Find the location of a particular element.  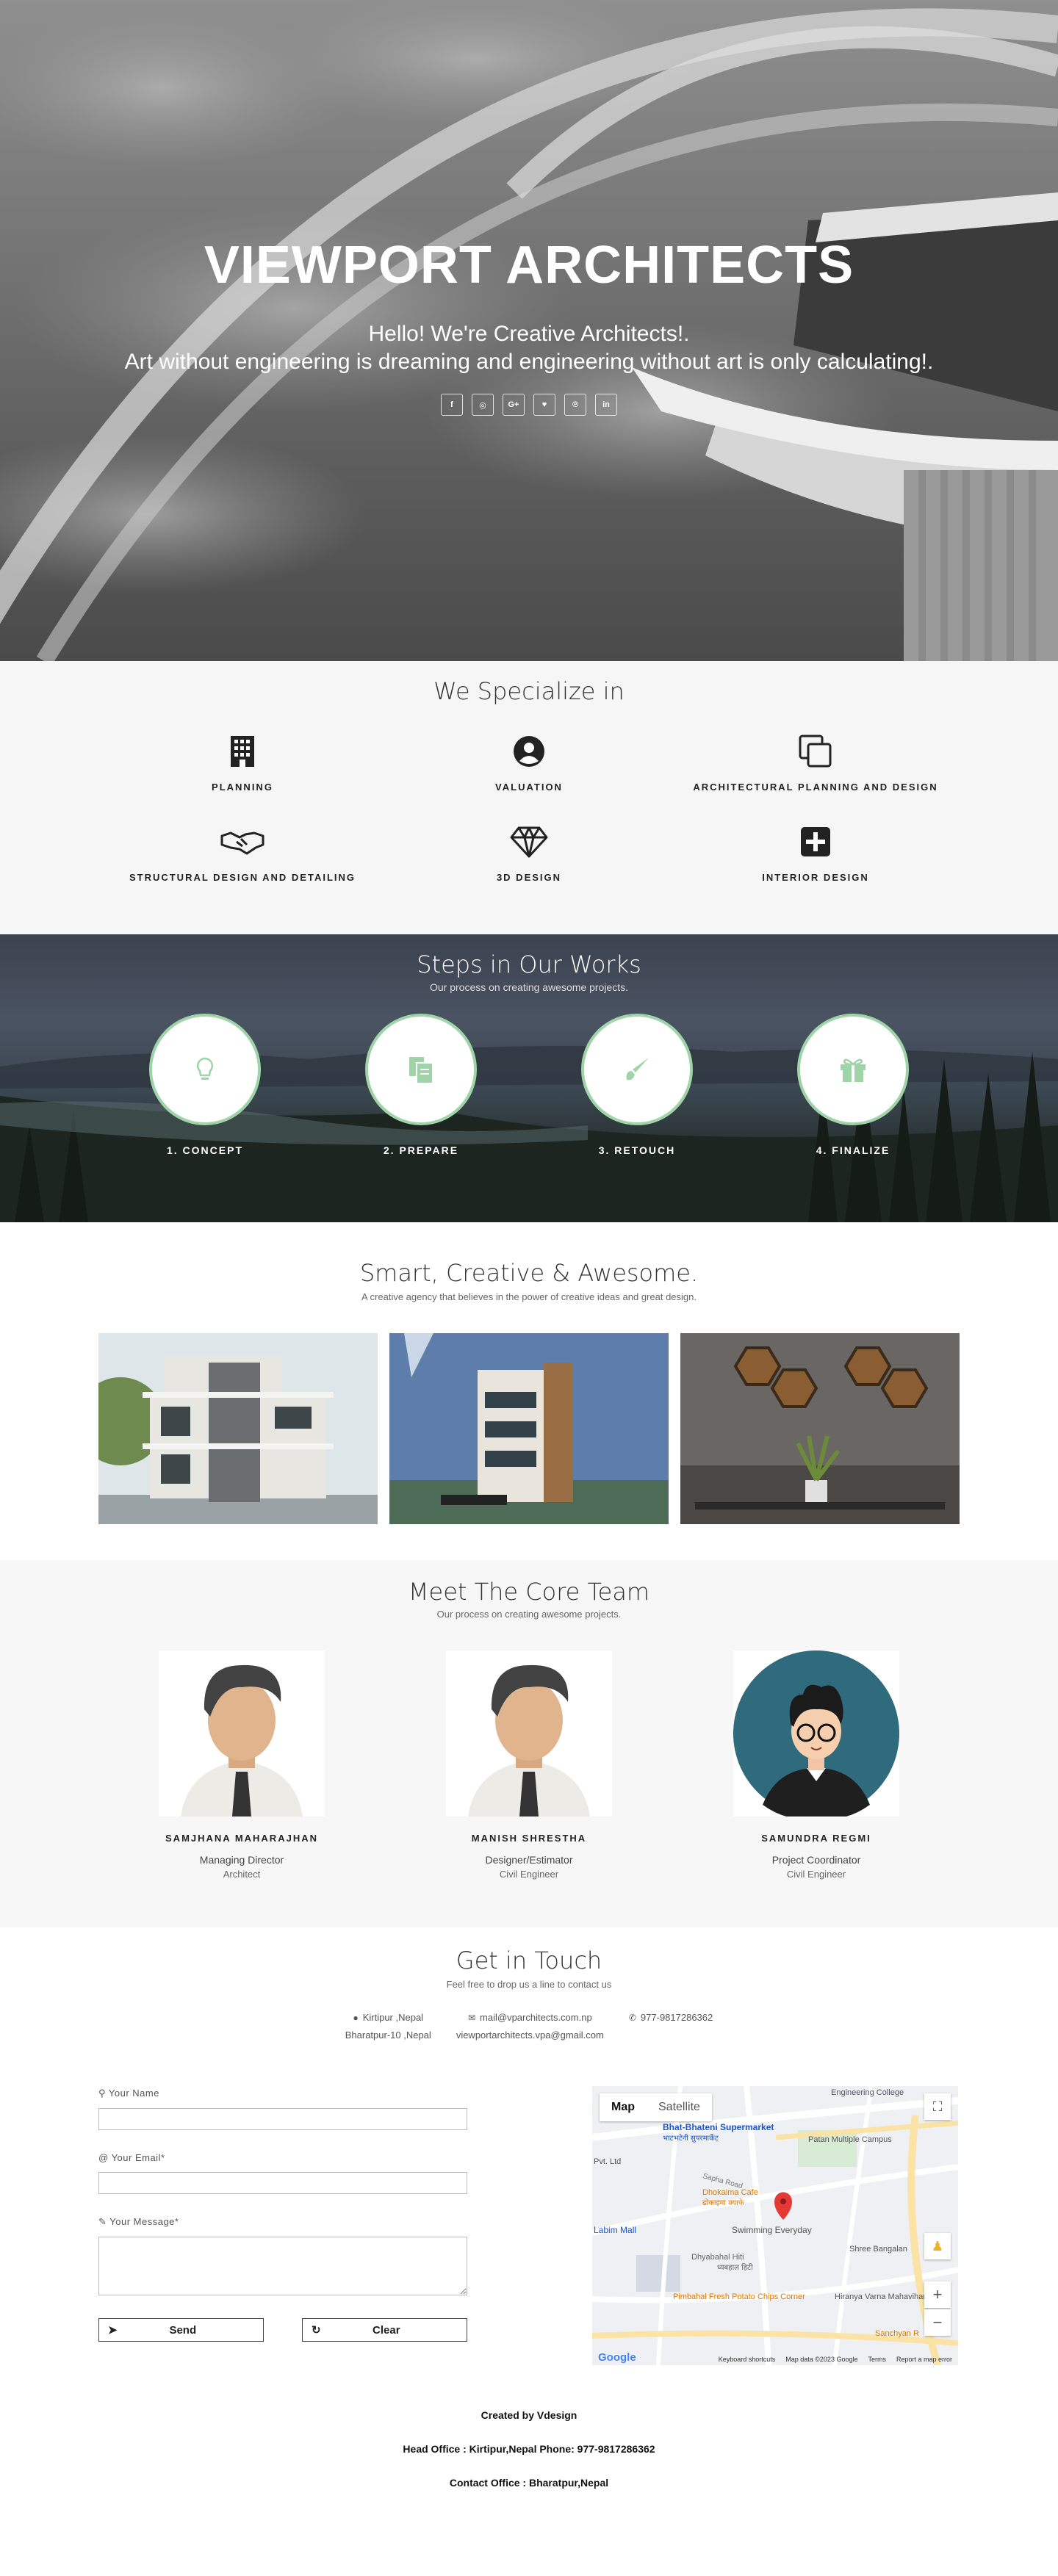

instagram-icon: ◎ is located at coordinates (483, 405).